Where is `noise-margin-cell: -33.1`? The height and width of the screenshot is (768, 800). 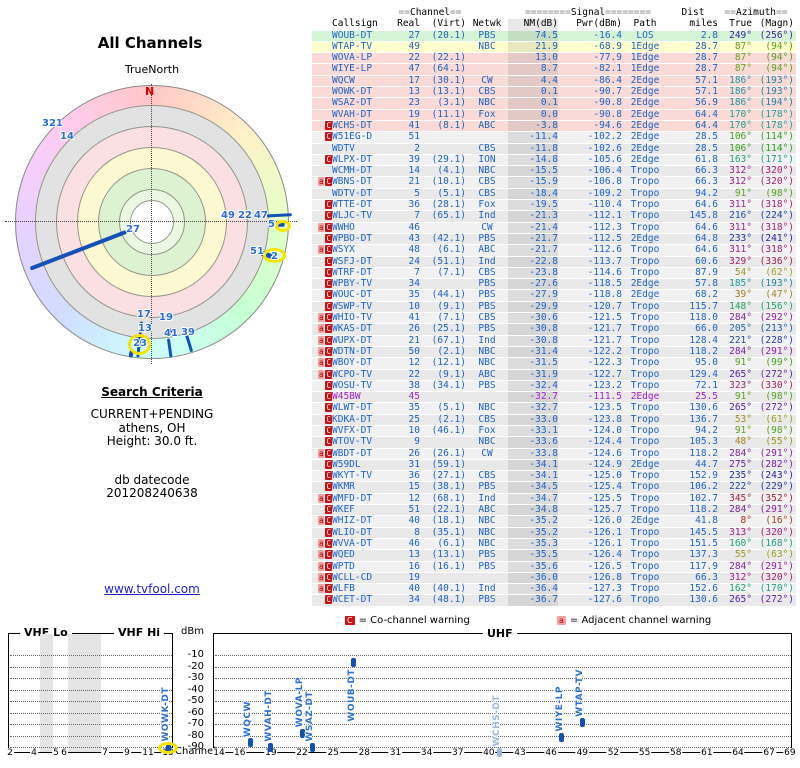
noise-margin-cell: -33.1 is located at coordinates (533, 431).